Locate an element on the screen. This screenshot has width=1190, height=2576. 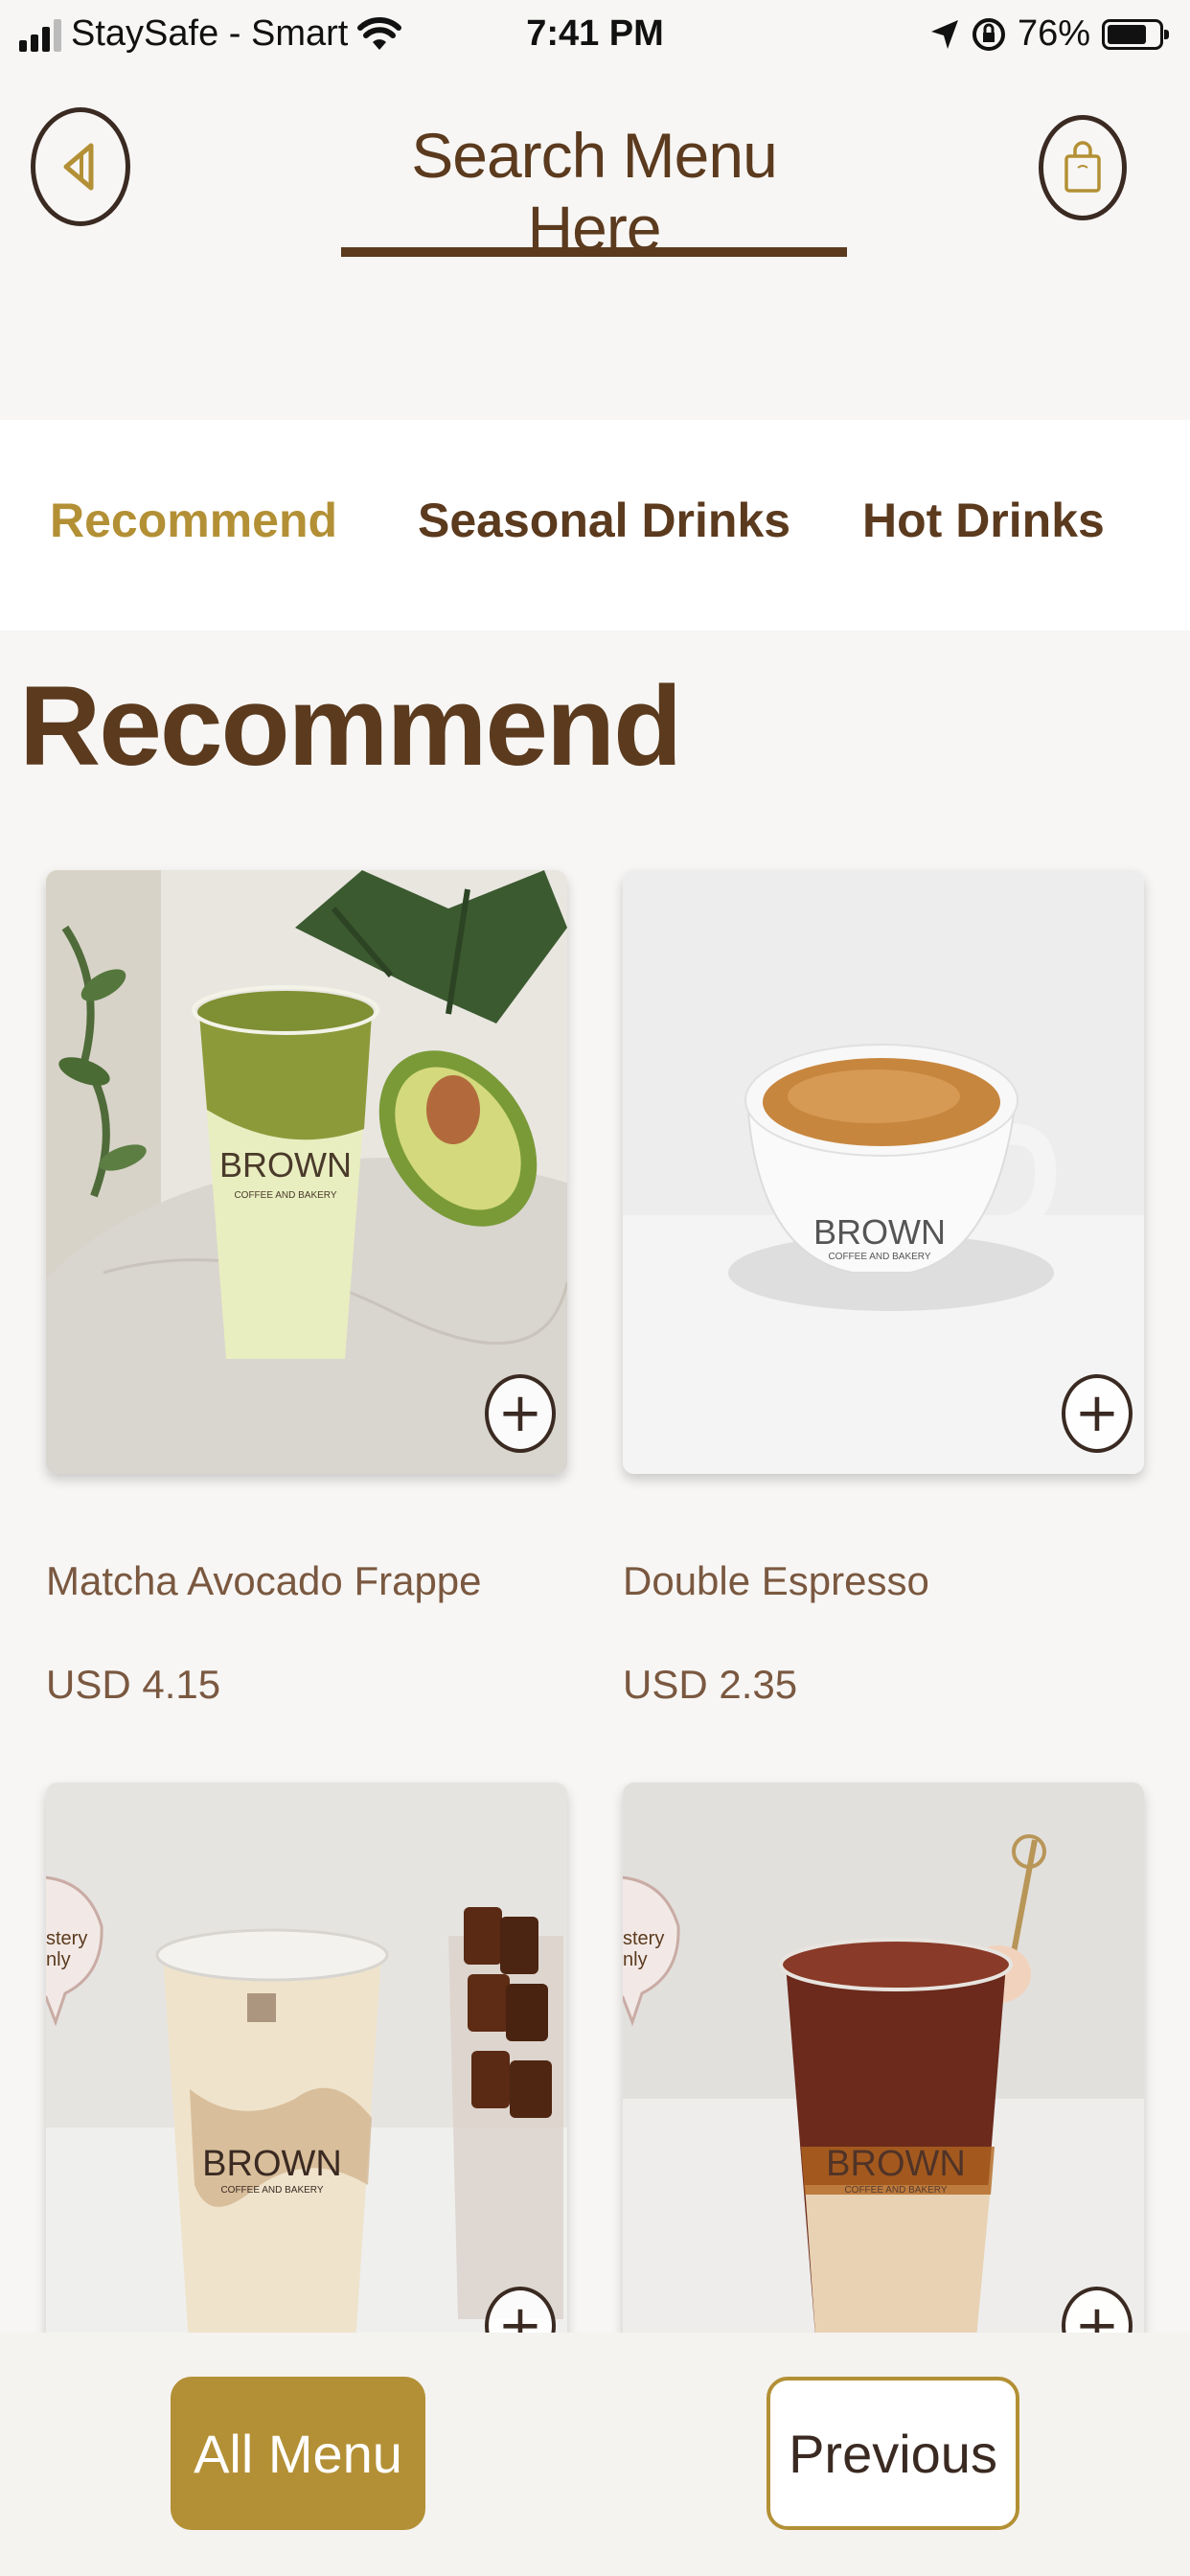
back-button is located at coordinates (81, 166).